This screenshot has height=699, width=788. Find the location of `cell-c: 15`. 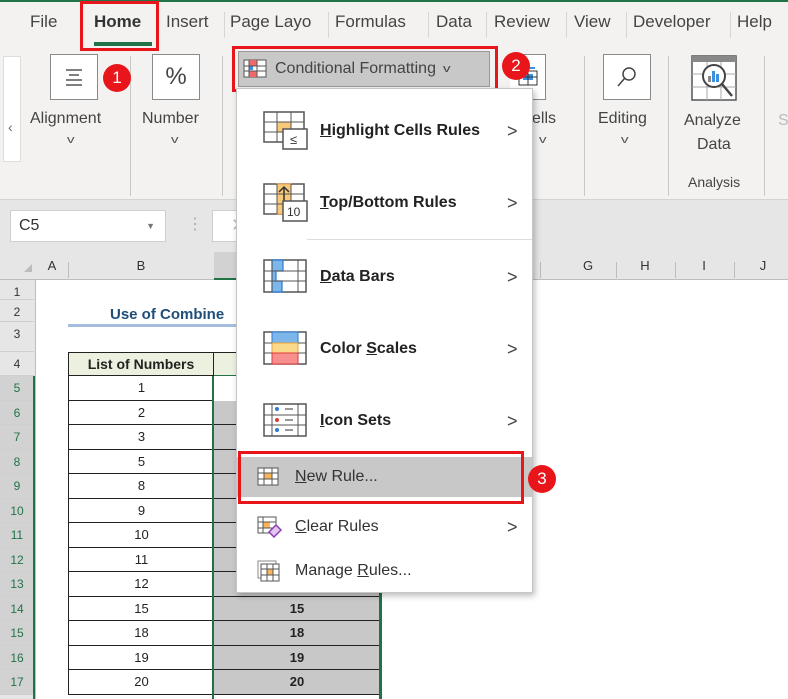

cell-c: 15 is located at coordinates (297, 608).